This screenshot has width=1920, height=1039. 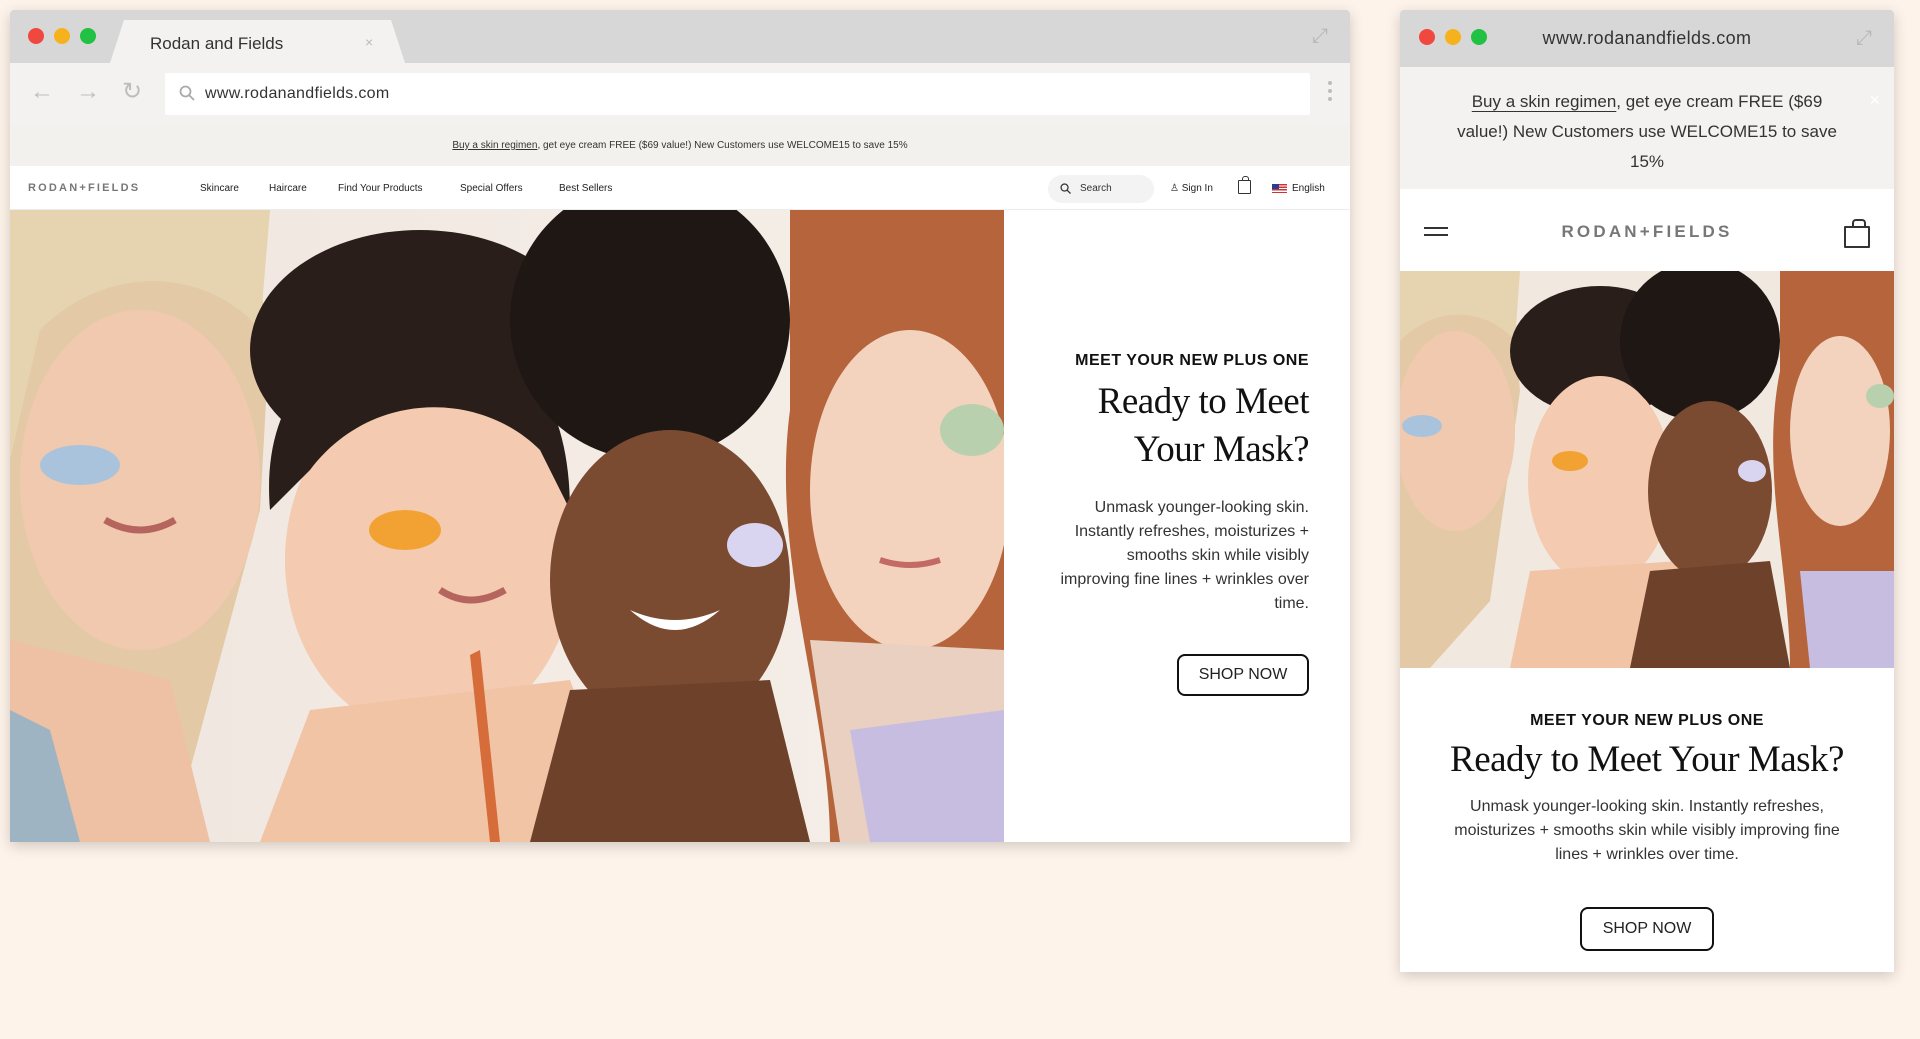 I want to click on close-banner-icon: ×, so click(x=1874, y=100).